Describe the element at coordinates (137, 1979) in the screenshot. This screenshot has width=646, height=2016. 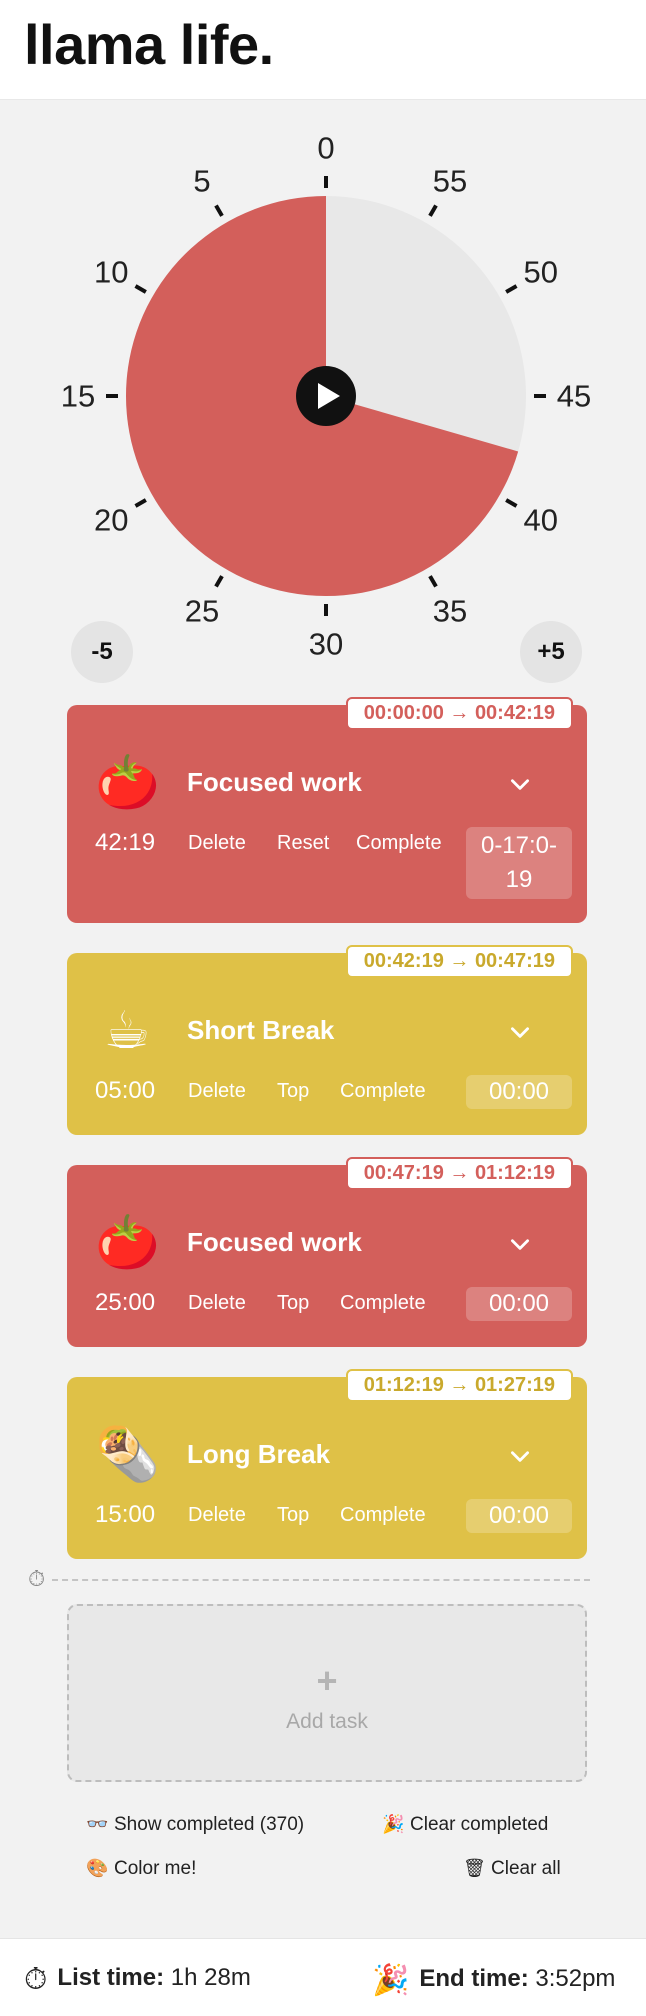
I see `list-time: ⏱ List time: 1h 28m` at that location.